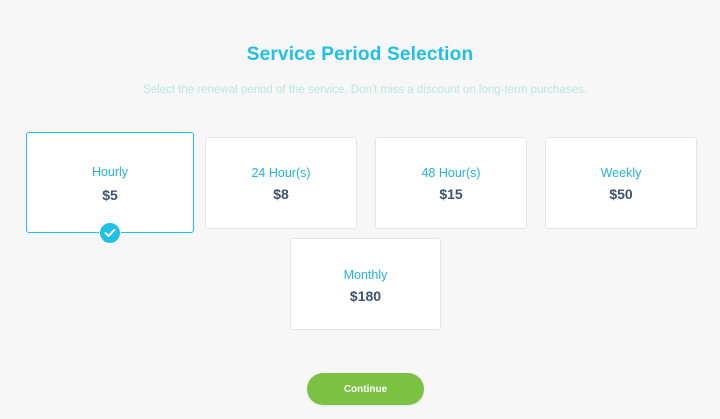 The width and height of the screenshot is (720, 419). Describe the element at coordinates (365, 389) in the screenshot. I see `continue-button: Continue` at that location.